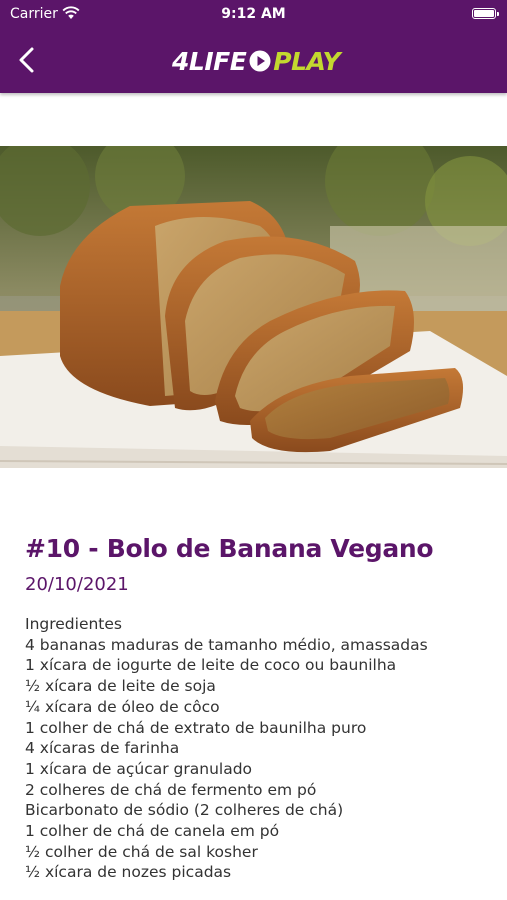 This screenshot has width=507, height=900. Describe the element at coordinates (485, 13) in the screenshot. I see `battery-icon` at that location.